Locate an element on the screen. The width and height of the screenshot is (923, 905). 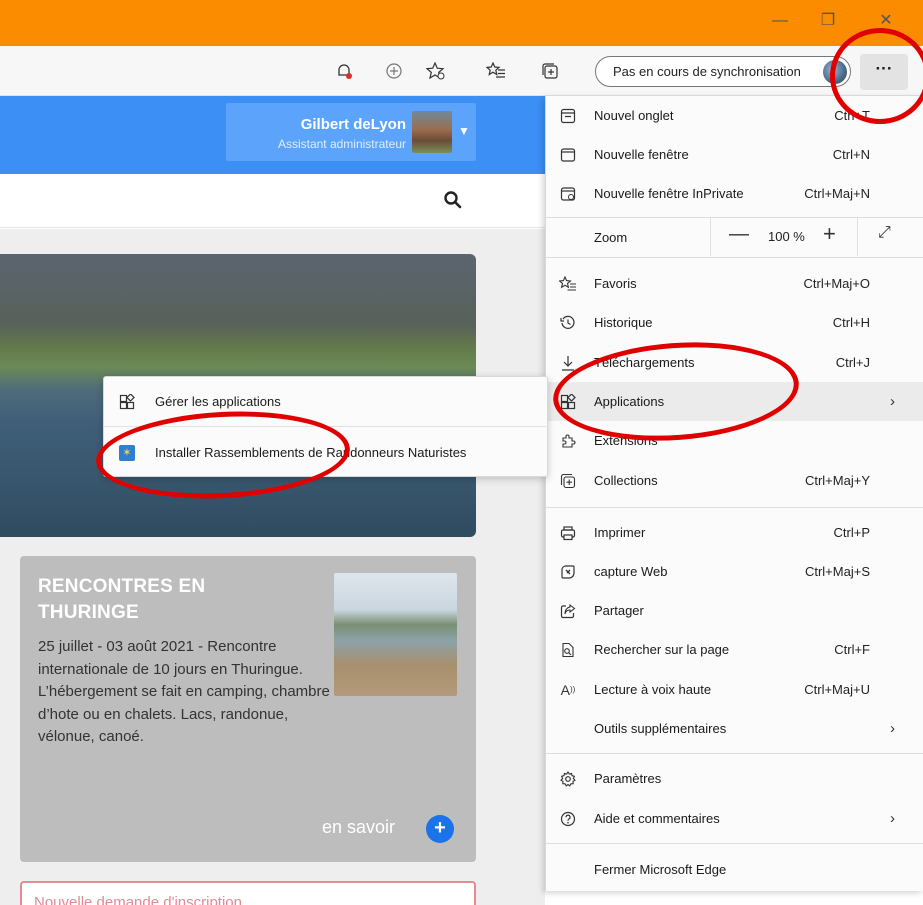
favorite-star-icon is located at coordinates (436, 71).